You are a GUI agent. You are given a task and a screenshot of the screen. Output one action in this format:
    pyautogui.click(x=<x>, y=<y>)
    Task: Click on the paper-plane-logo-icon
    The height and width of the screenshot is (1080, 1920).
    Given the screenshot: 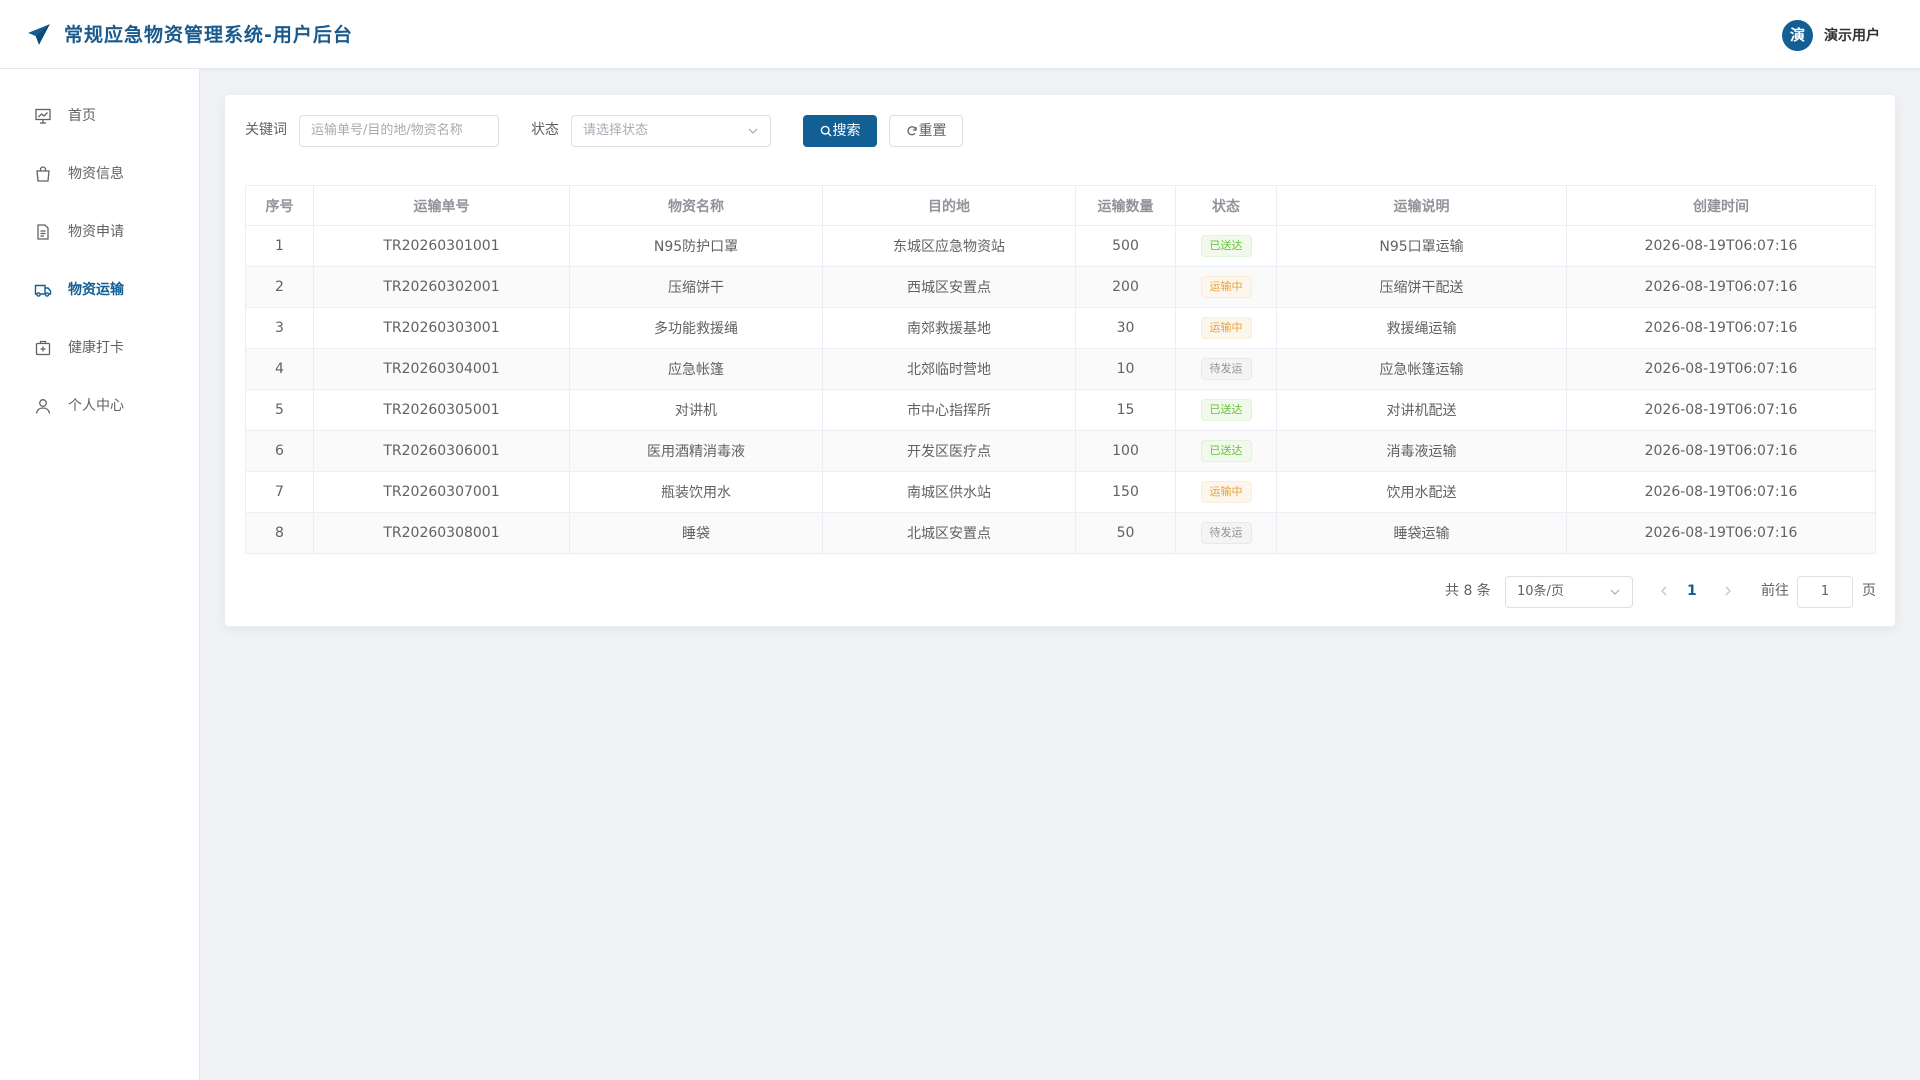 What is the action you would take?
    pyautogui.click(x=39, y=34)
    